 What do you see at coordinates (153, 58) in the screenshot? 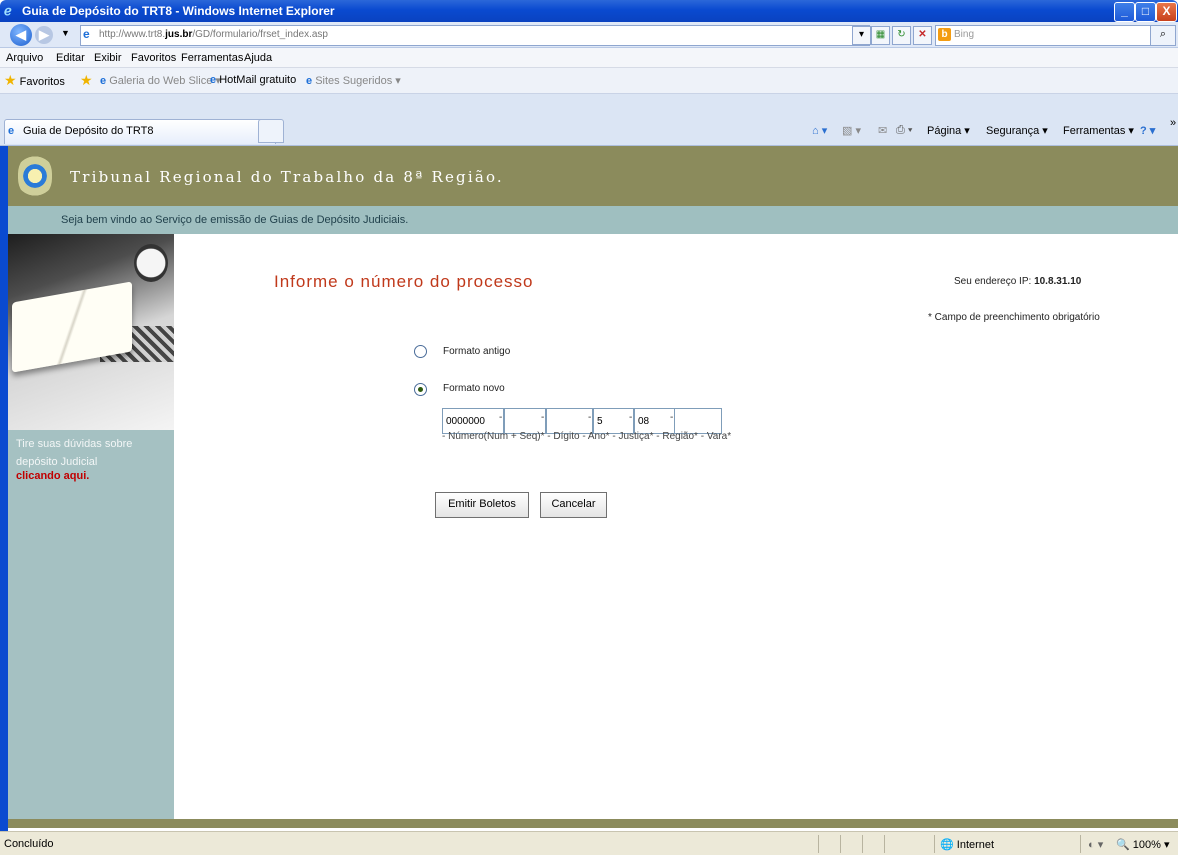
I see `menu-favoritos: Favoritos` at bounding box center [153, 58].